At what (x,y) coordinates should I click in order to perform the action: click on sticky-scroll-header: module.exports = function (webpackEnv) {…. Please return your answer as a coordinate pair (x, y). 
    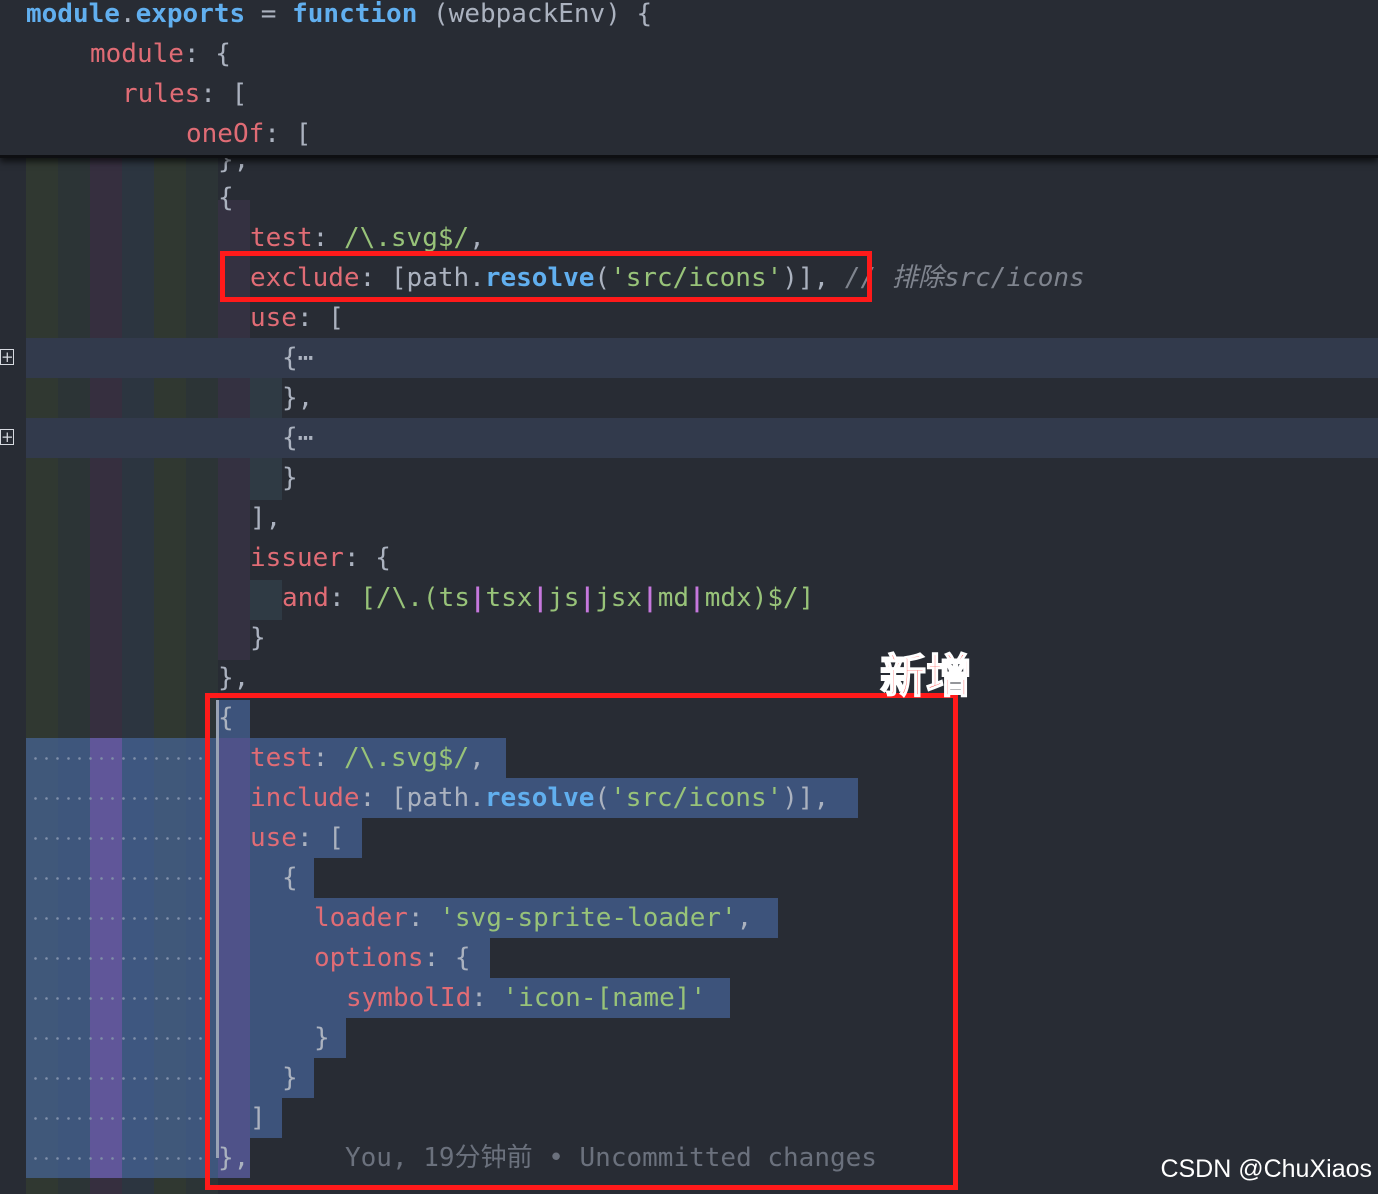
    Looking at the image, I should click on (689, 79).